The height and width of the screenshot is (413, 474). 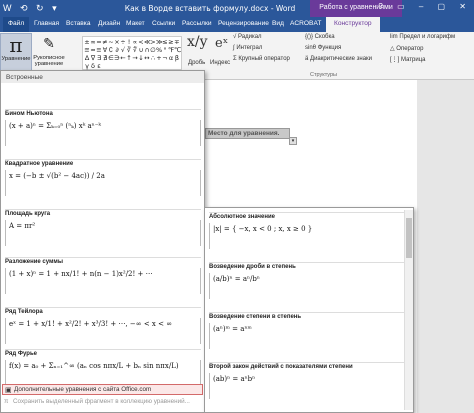 What do you see at coordinates (406, 48) in the screenshot?
I see `operator-button: △ Оператор` at bounding box center [406, 48].